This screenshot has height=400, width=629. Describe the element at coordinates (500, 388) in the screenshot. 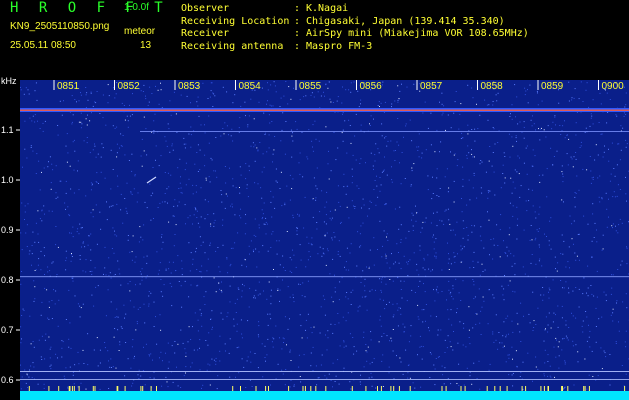

I see `baseline-spike` at that location.